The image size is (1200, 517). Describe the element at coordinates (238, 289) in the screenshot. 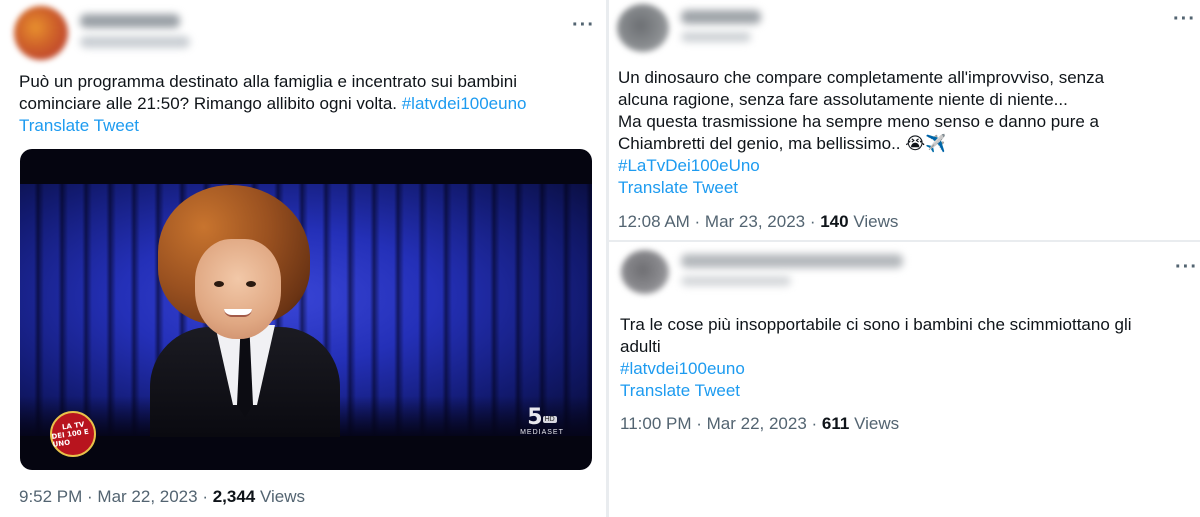

I see `child-face` at that location.